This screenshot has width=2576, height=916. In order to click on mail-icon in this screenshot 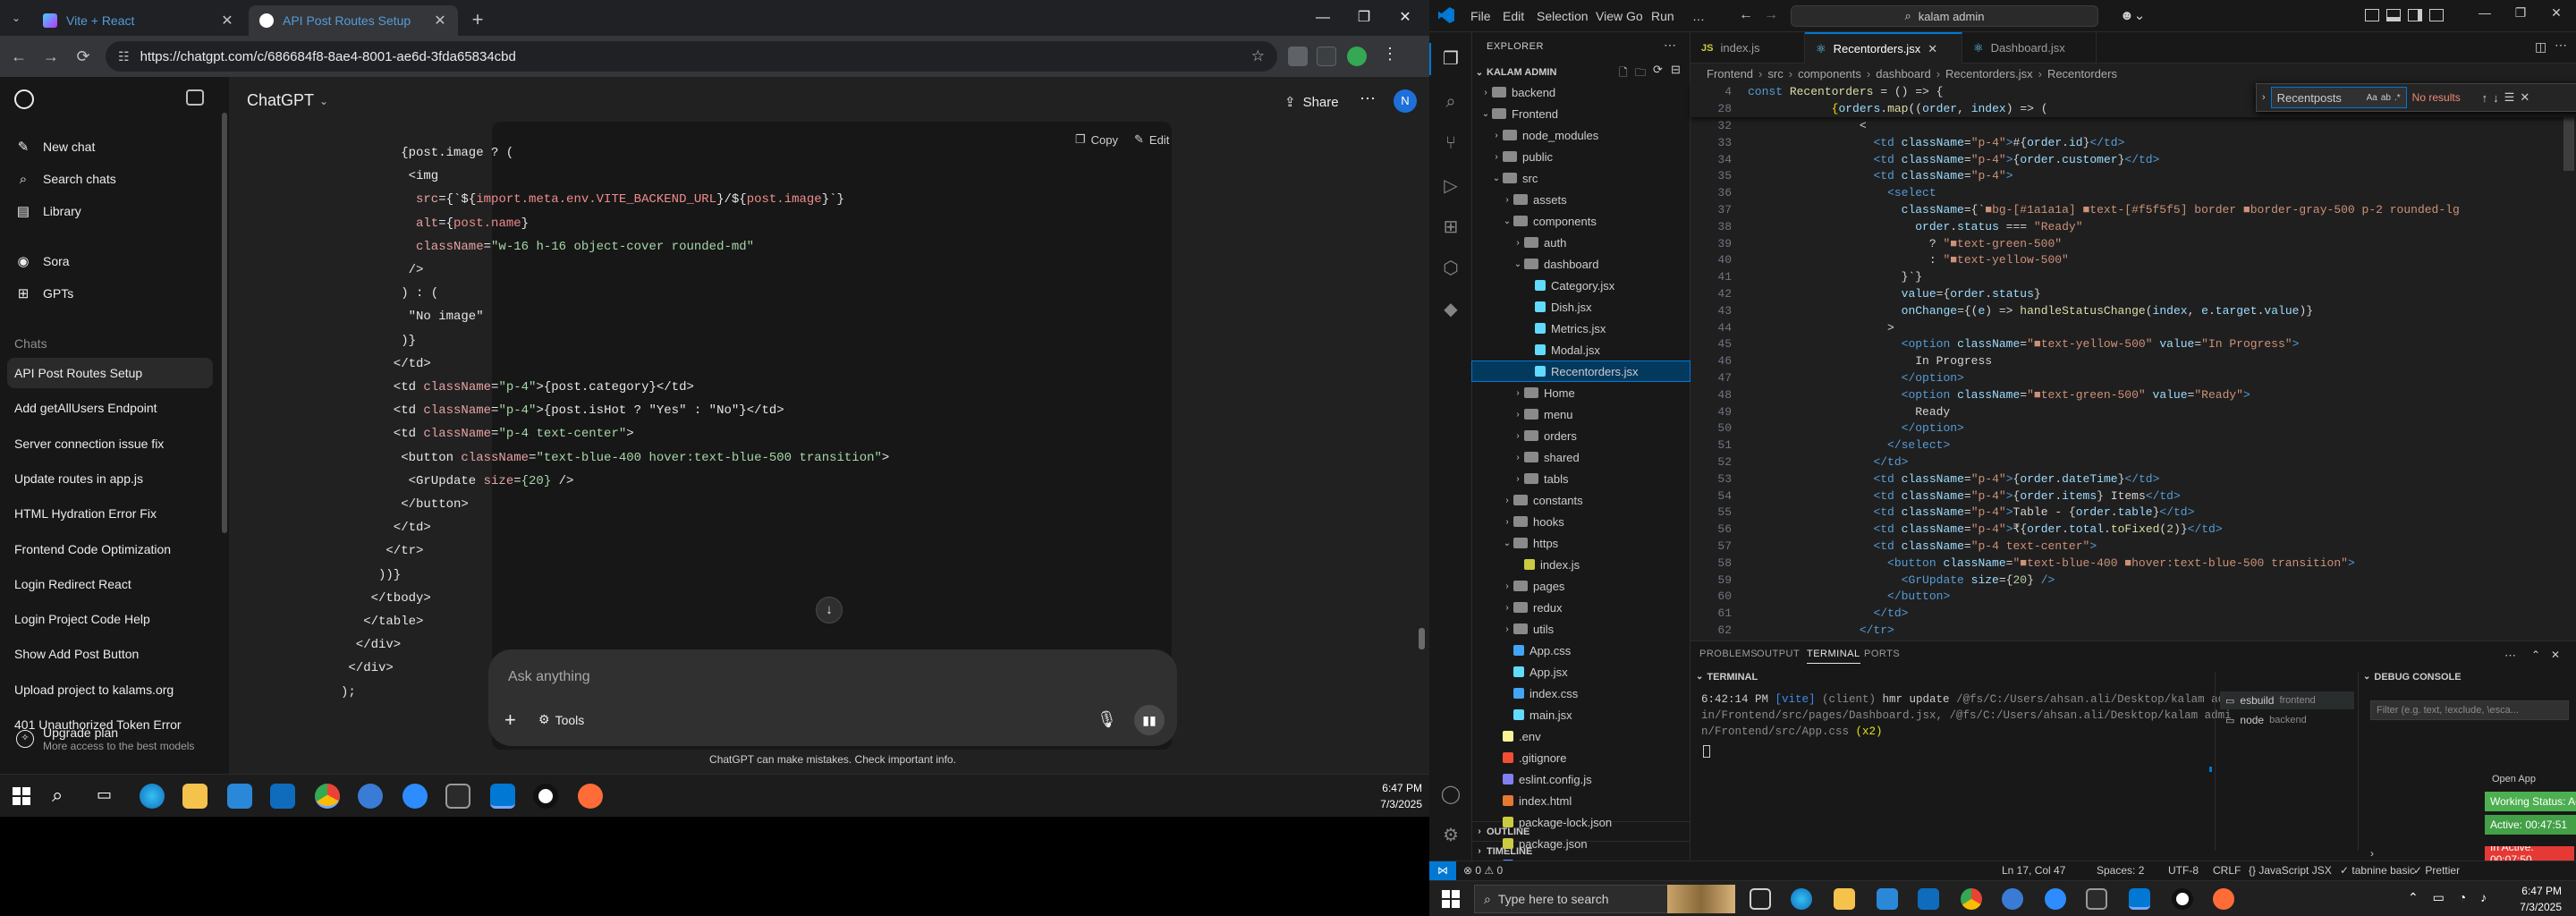, I will do `click(1928, 899)`.